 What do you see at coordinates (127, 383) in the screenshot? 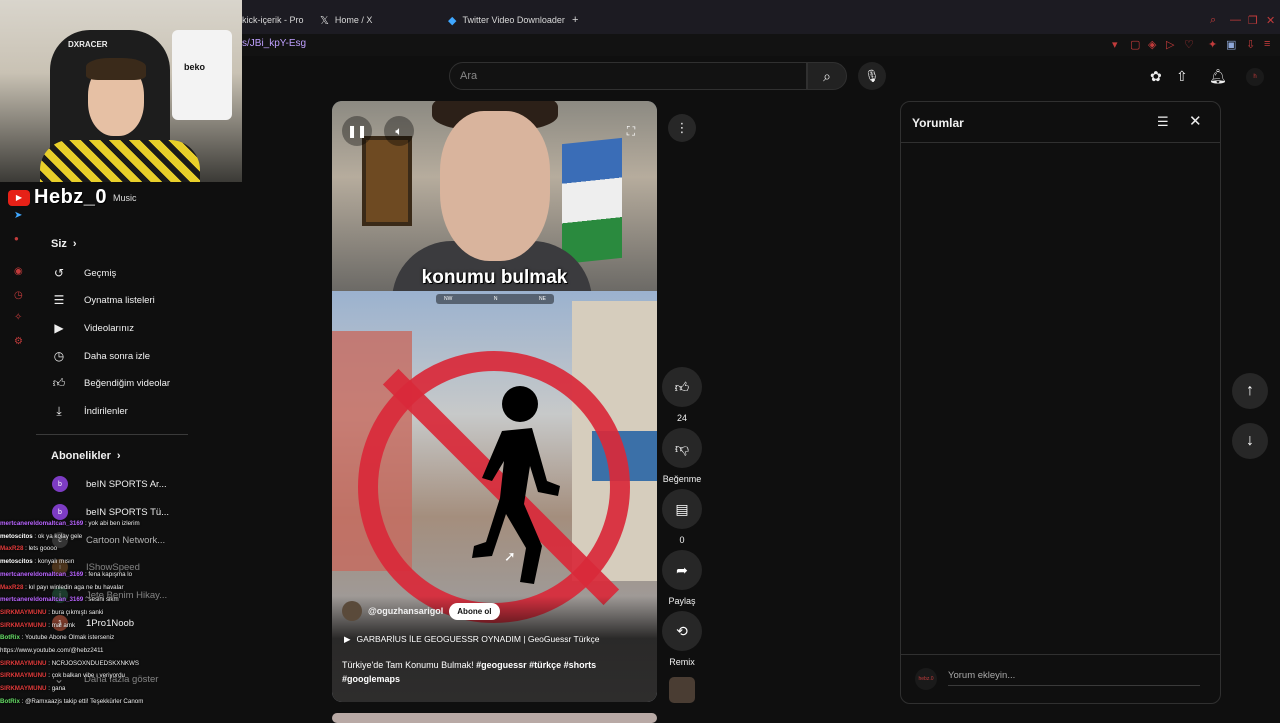
I see `sidebar-item-label: Beğendiğim videolar` at bounding box center [127, 383].